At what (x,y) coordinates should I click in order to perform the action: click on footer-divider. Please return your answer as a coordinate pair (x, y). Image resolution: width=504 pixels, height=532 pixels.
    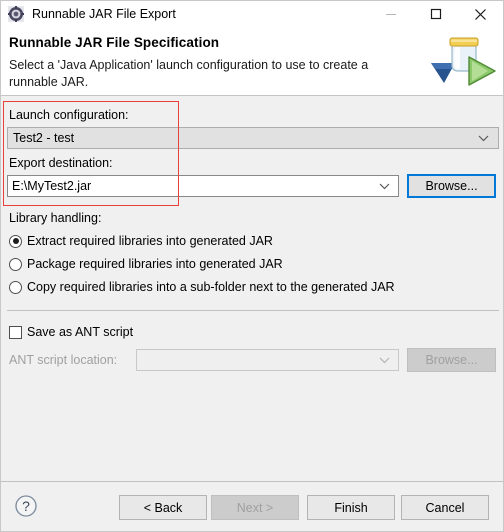
    Looking at the image, I should click on (252, 481).